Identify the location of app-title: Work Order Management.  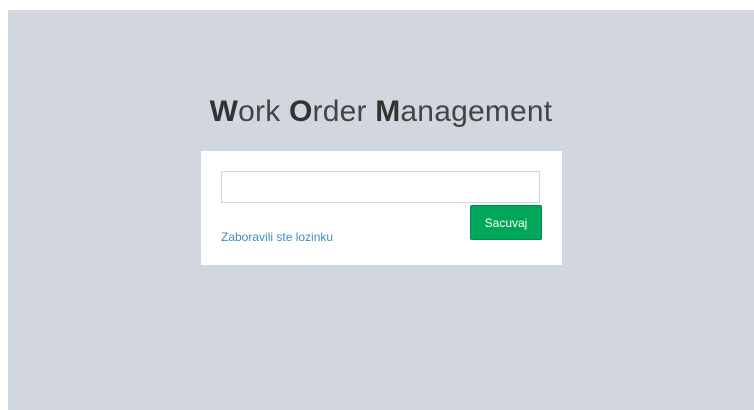
(381, 112).